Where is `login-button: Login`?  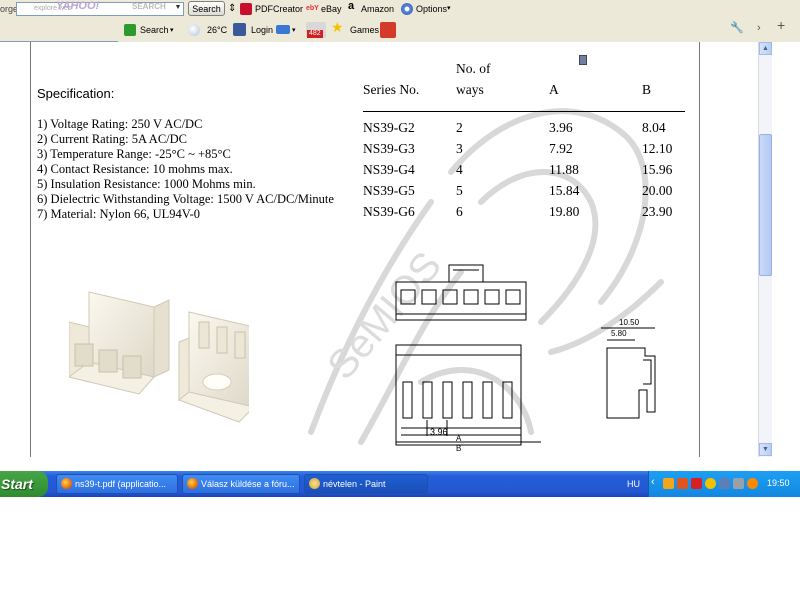 login-button: Login is located at coordinates (262, 30).